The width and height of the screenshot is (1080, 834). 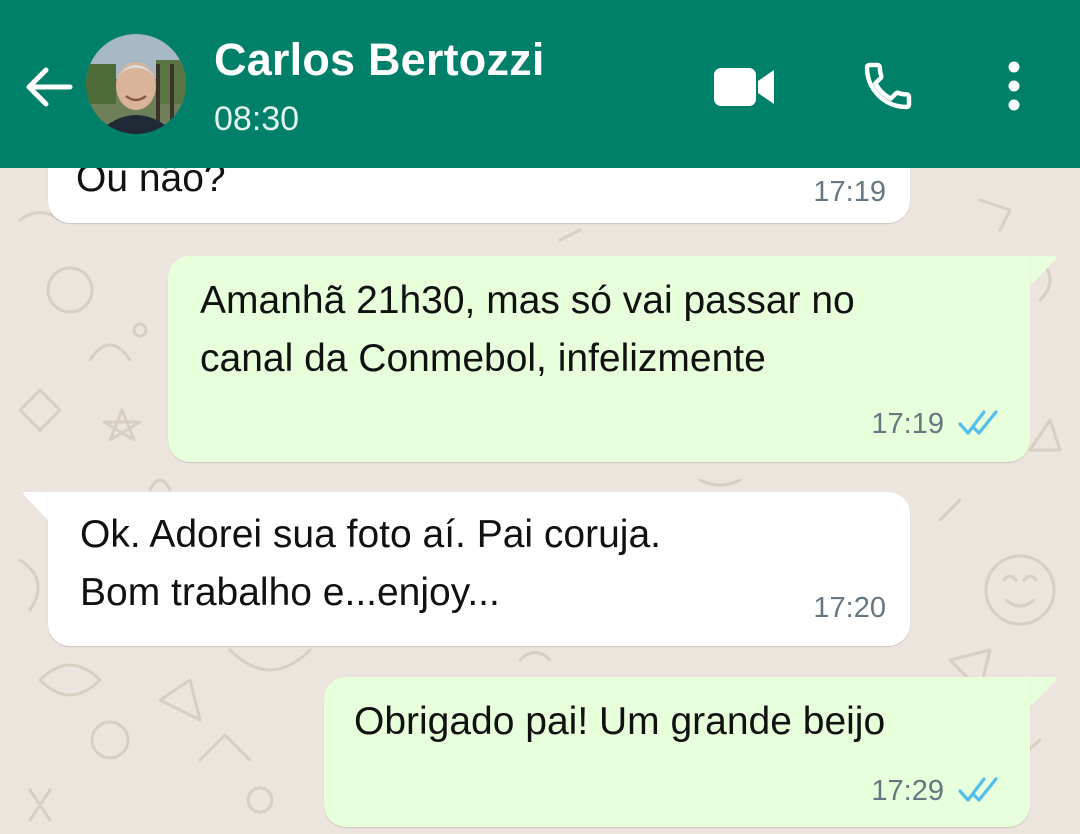 I want to click on message-time: 17:20, so click(x=849, y=608).